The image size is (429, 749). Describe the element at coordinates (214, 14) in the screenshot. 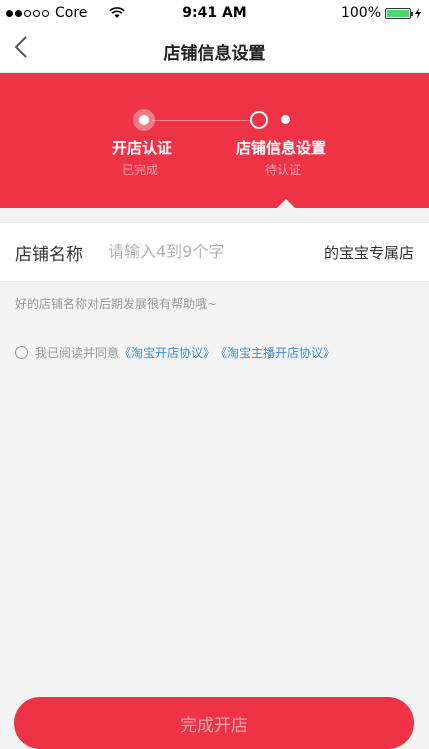

I see `status-bar: Core 9:41 AM 100%` at that location.